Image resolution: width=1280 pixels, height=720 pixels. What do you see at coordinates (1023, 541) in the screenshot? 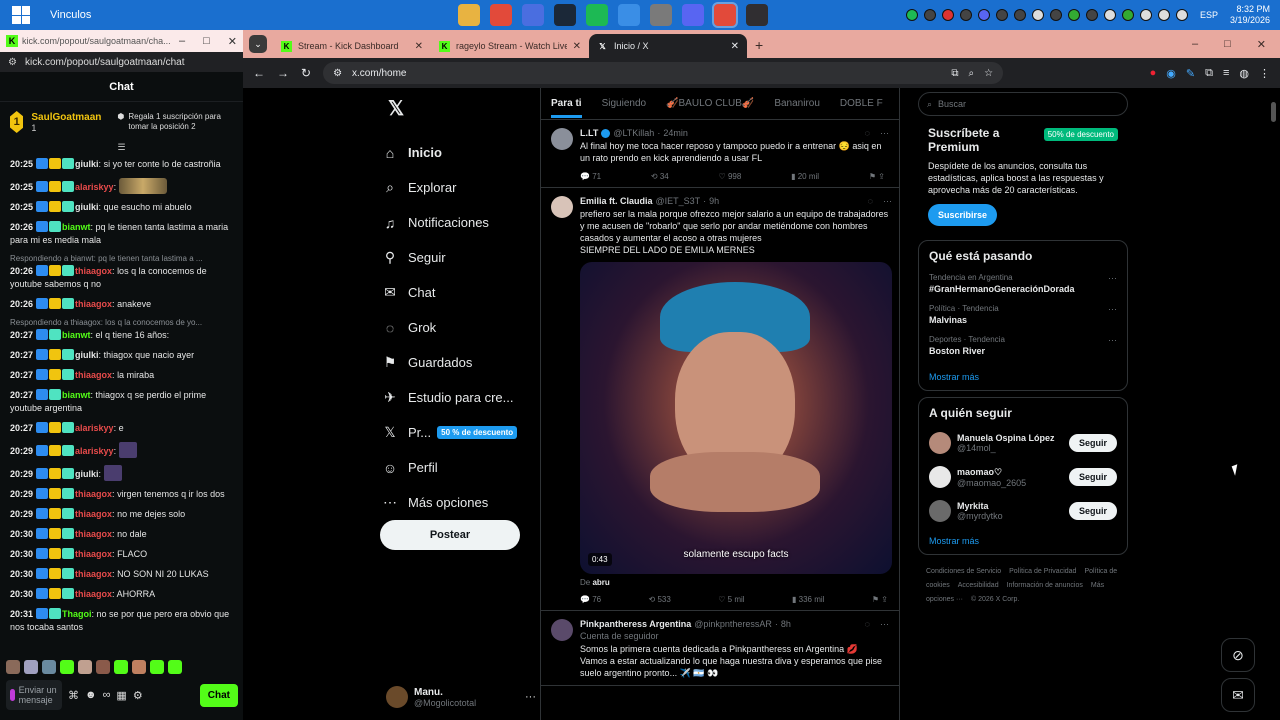
I see `follow-show-more-link: Mostrar más` at bounding box center [1023, 541].